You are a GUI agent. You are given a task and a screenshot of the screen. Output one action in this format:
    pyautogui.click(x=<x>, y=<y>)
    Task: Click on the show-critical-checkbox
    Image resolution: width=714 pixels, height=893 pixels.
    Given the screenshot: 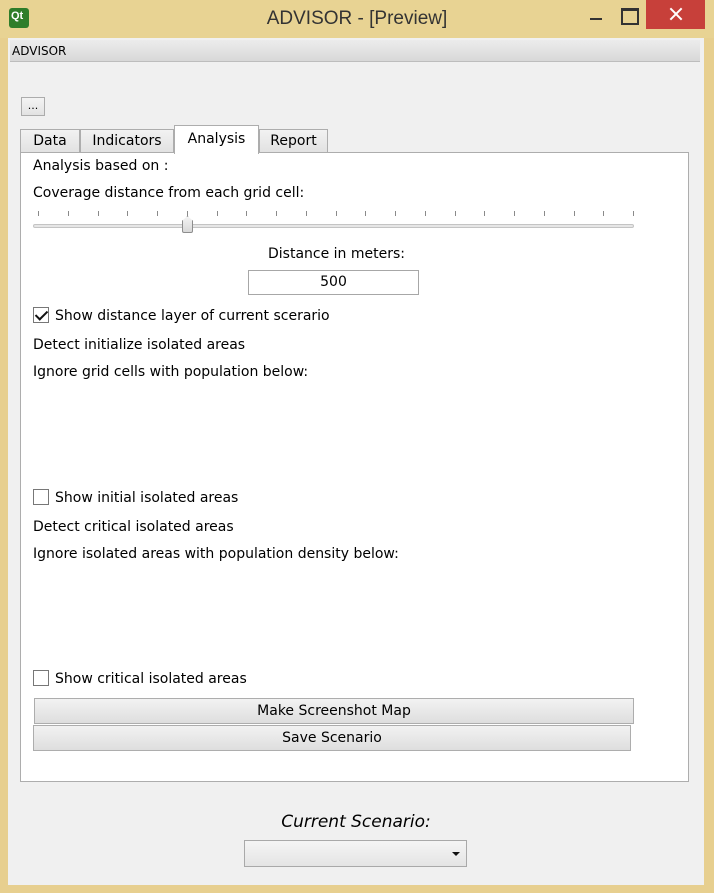 What is the action you would take?
    pyautogui.click(x=41, y=678)
    